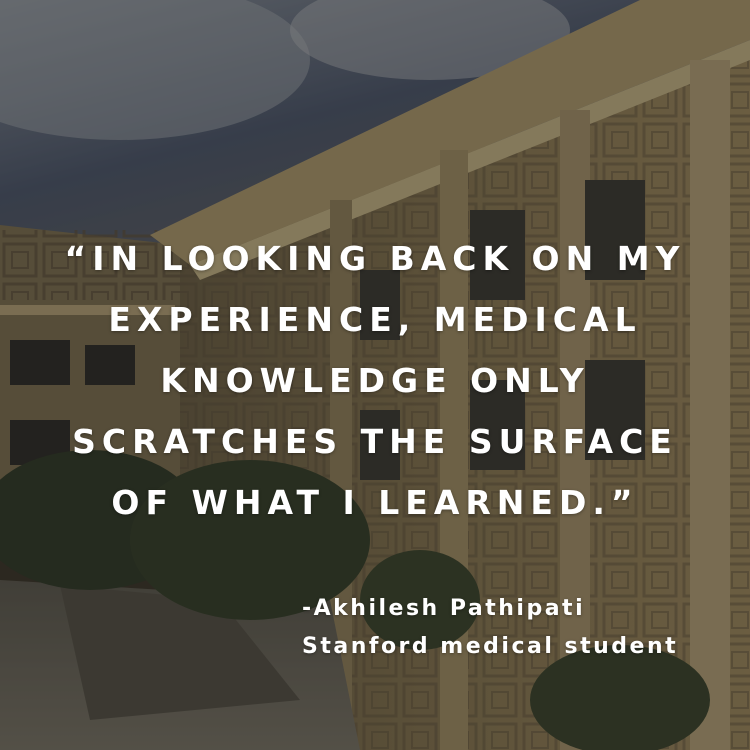 The image size is (750, 750). I want to click on attribution-role: Stanford medical student, so click(490, 646).